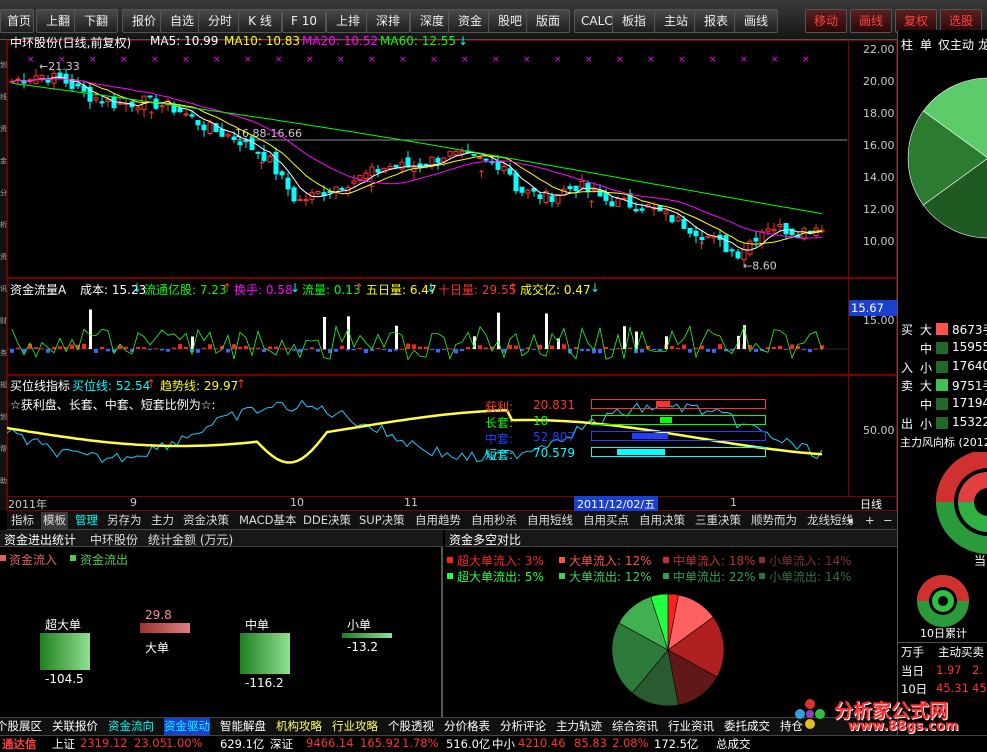 The width and height of the screenshot is (987, 752). I want to click on toolbar-button-13: 版面, so click(548, 21).